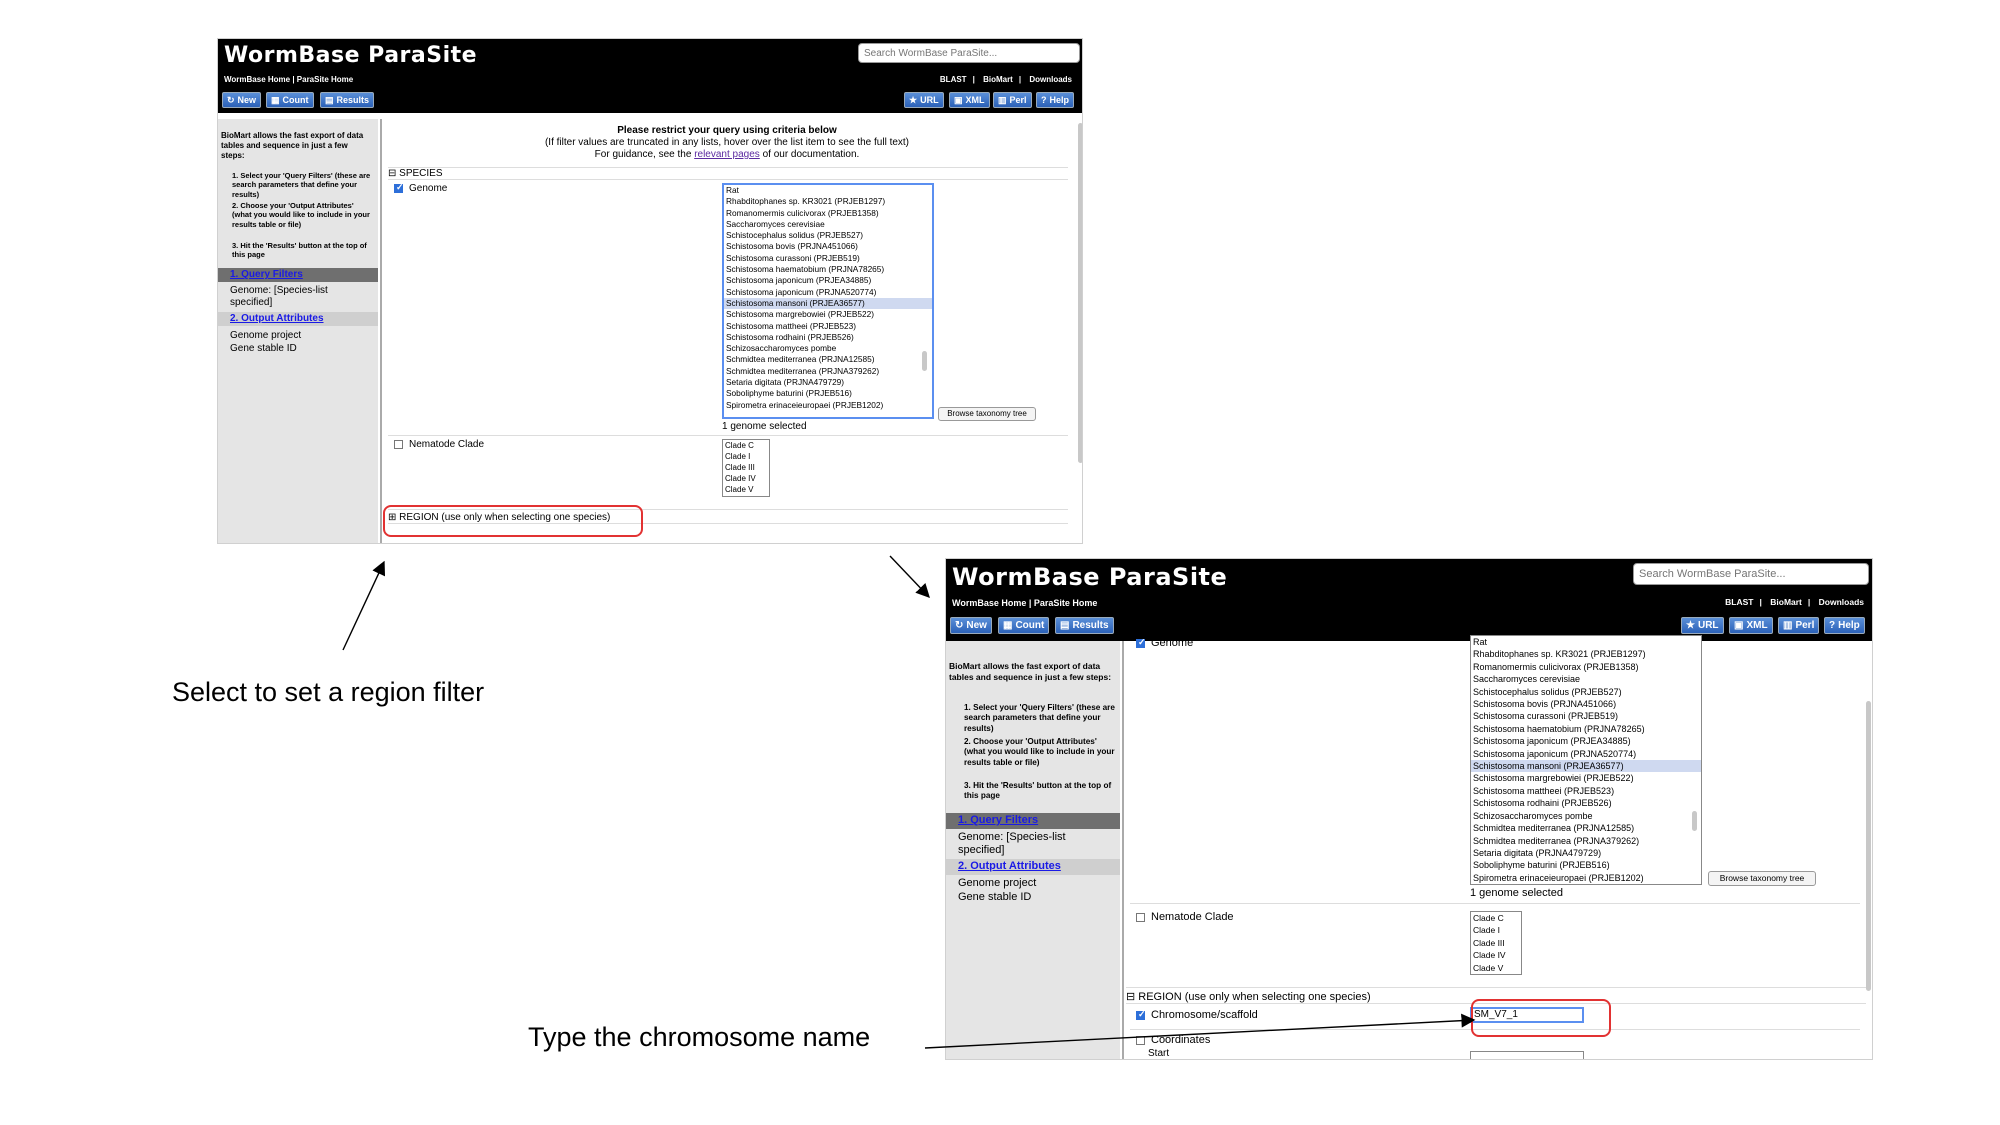 Image resolution: width=2000 pixels, height=1125 pixels. I want to click on arrow-to-region-header, so click(364, 605).